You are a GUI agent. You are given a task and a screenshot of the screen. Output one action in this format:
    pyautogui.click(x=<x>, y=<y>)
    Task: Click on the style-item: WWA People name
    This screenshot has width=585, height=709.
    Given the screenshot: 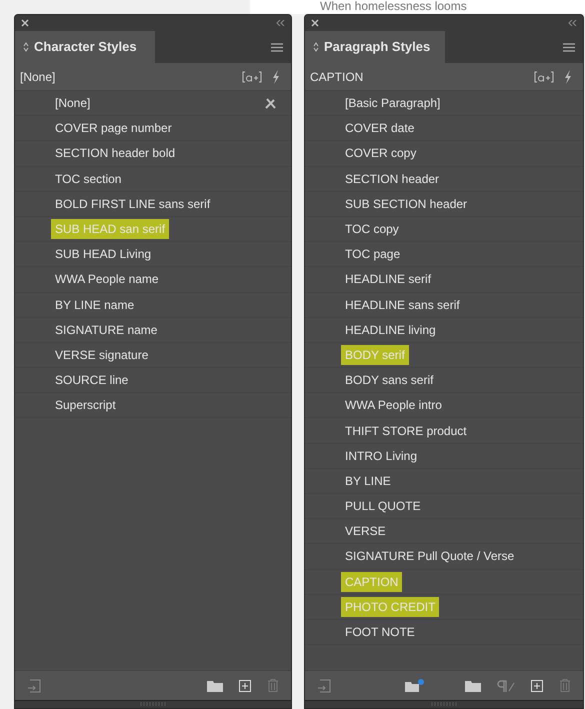 What is the action you would take?
    pyautogui.click(x=107, y=279)
    